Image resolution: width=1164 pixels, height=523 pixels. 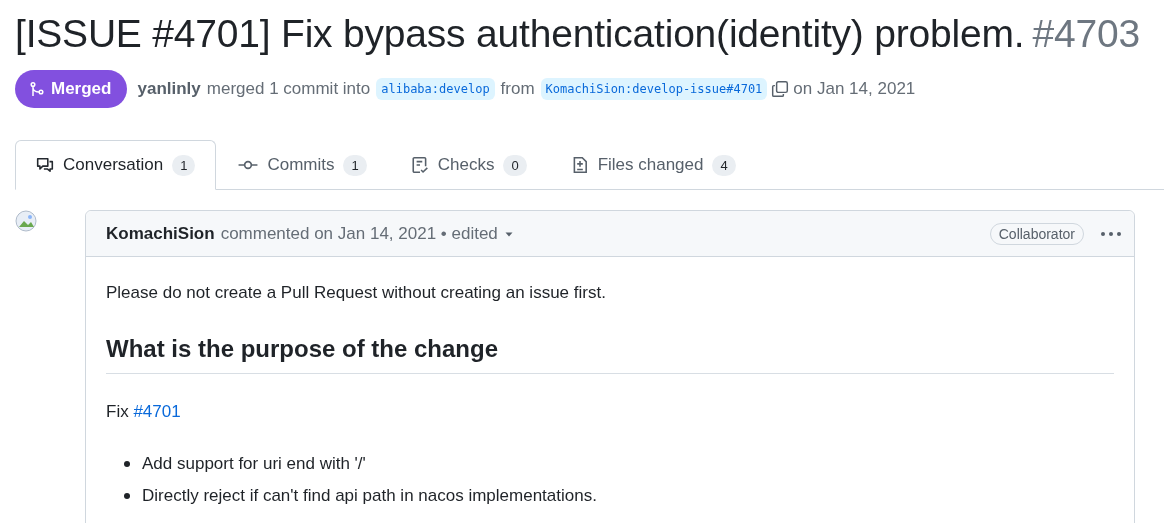 What do you see at coordinates (356, 293) in the screenshot?
I see `comment-text: Please do not create a Pull Request without creating an issue first.` at bounding box center [356, 293].